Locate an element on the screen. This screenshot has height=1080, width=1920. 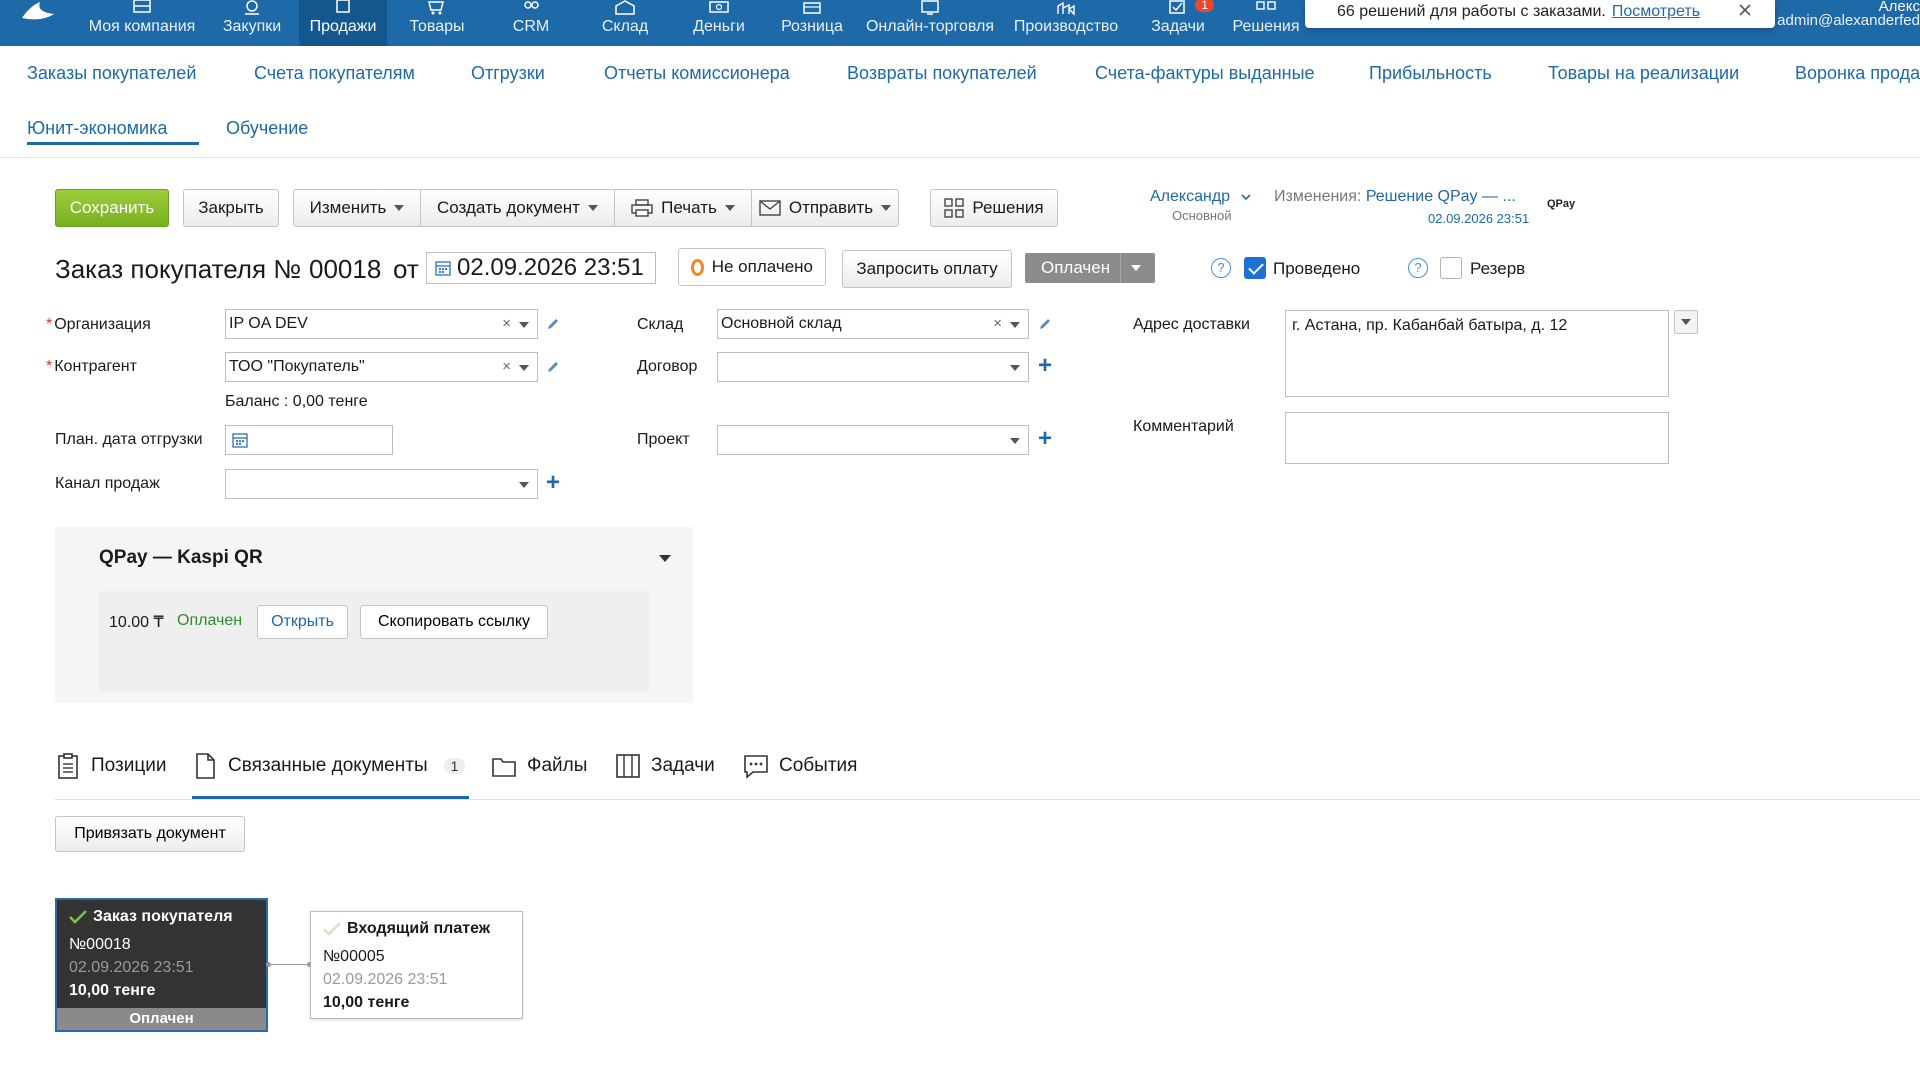
project-select is located at coordinates (873, 440).